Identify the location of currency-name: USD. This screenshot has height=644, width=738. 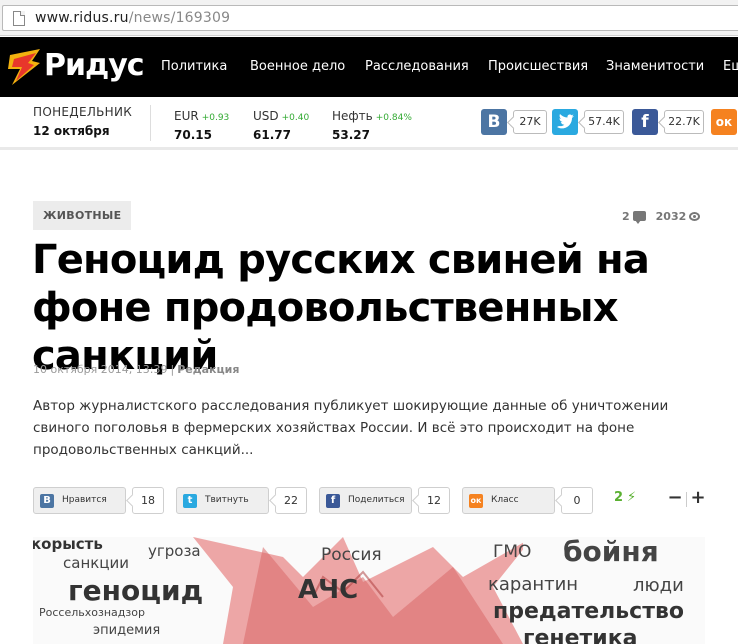
(266, 116).